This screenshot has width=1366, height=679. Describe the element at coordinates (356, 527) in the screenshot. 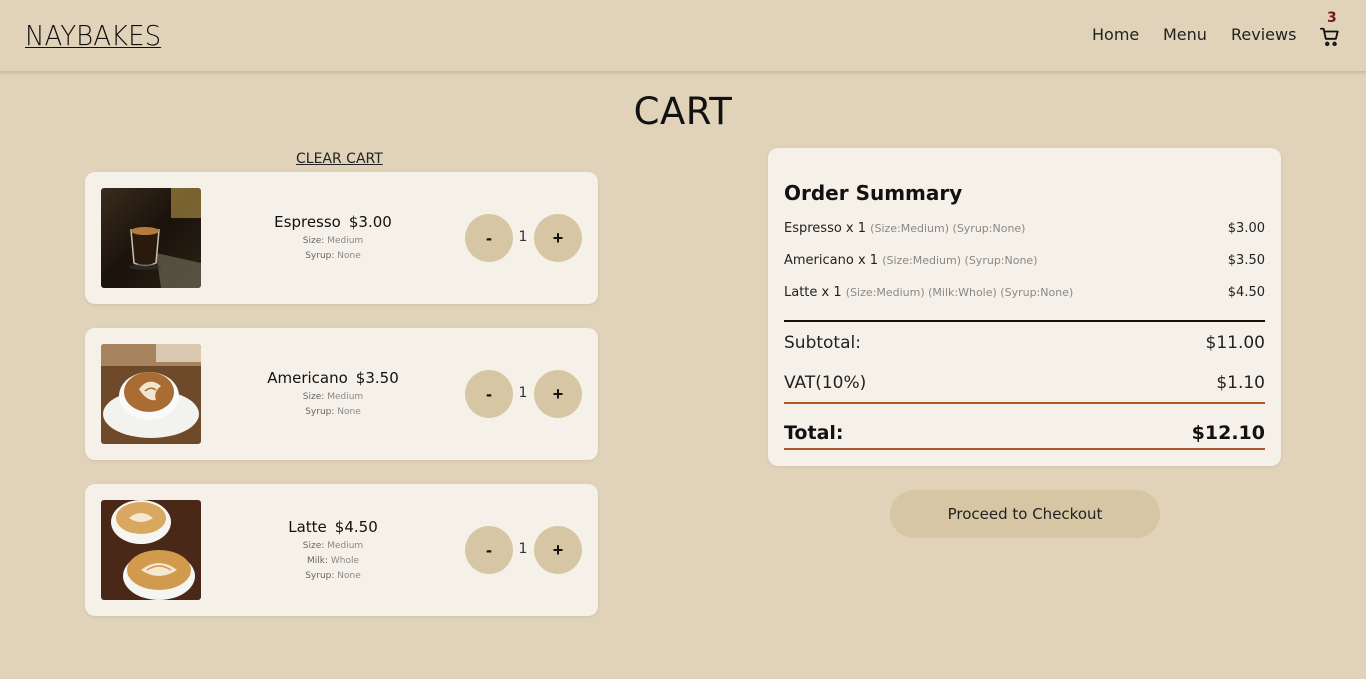

I see `item-price: $4.50` at that location.